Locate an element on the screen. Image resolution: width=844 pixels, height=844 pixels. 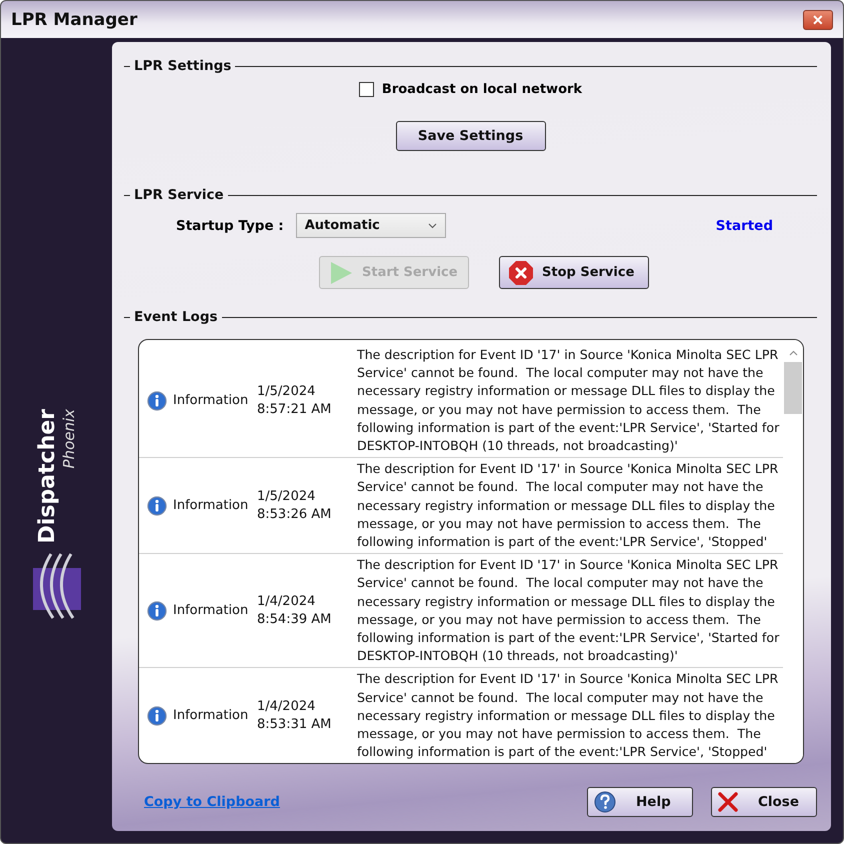
section-heading: LPR Service is located at coordinates (179, 195).